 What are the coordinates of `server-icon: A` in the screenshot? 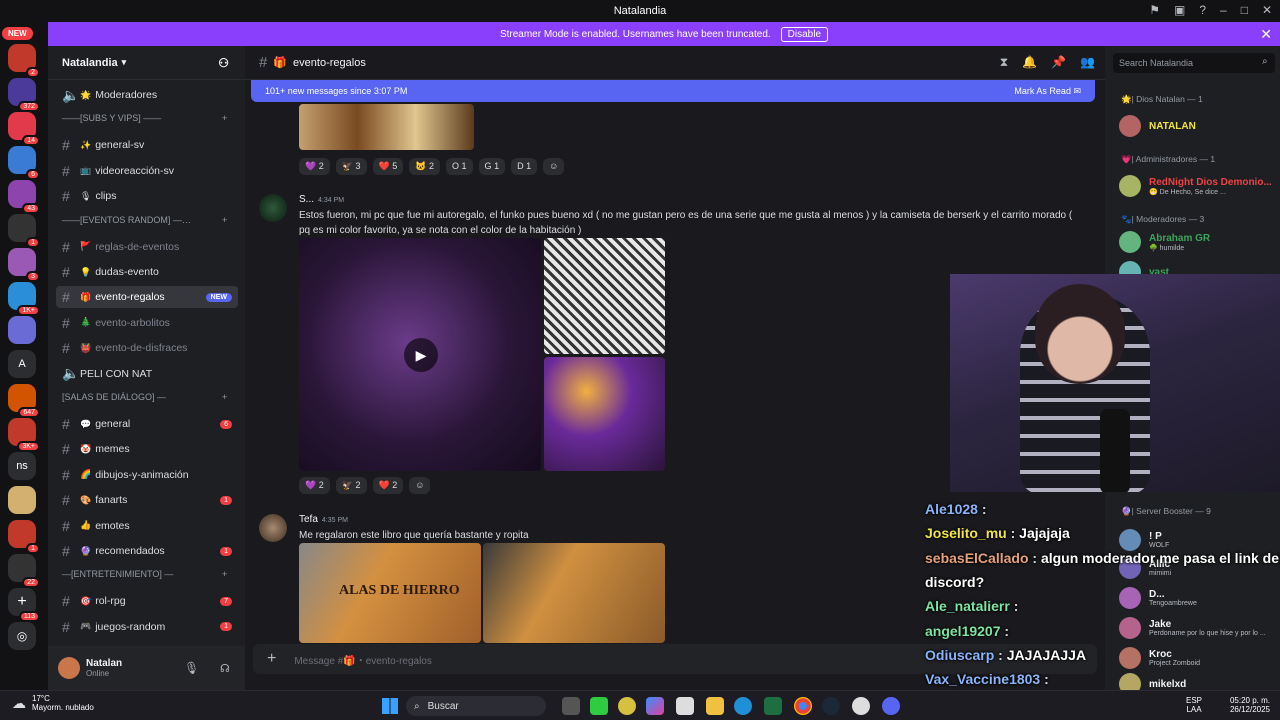 It's located at (22, 364).